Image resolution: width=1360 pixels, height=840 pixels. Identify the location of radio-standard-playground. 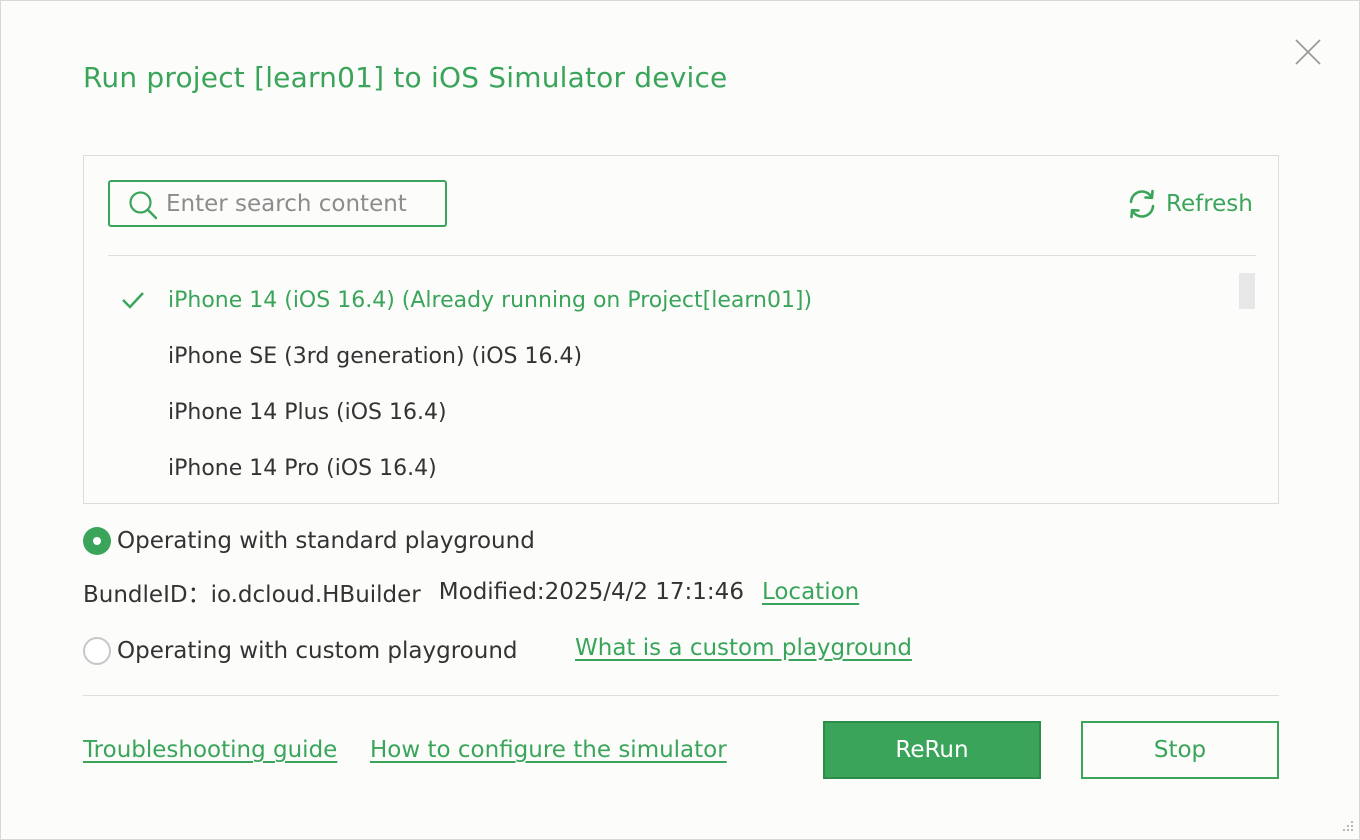
(97, 541).